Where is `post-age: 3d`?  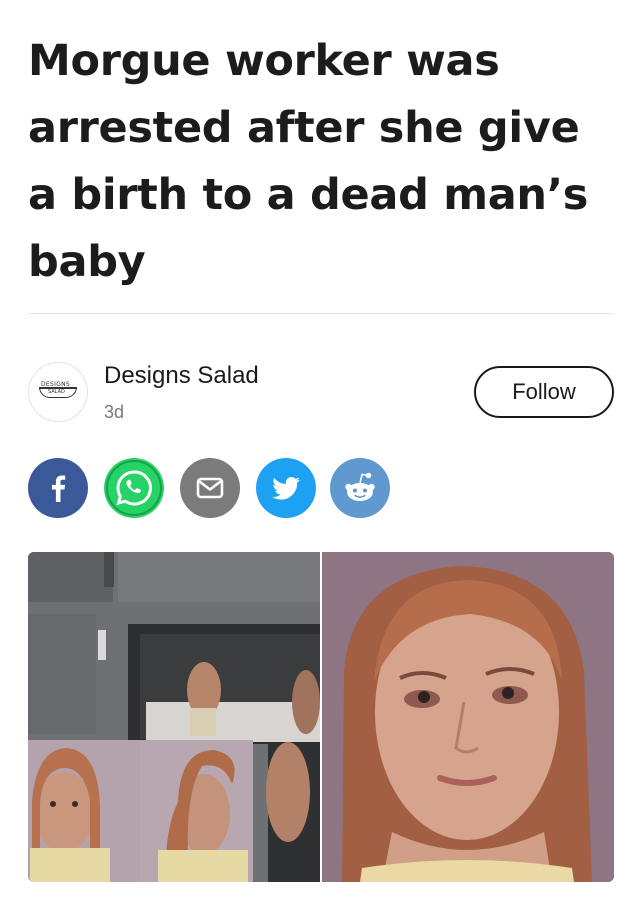 post-age: 3d is located at coordinates (114, 412).